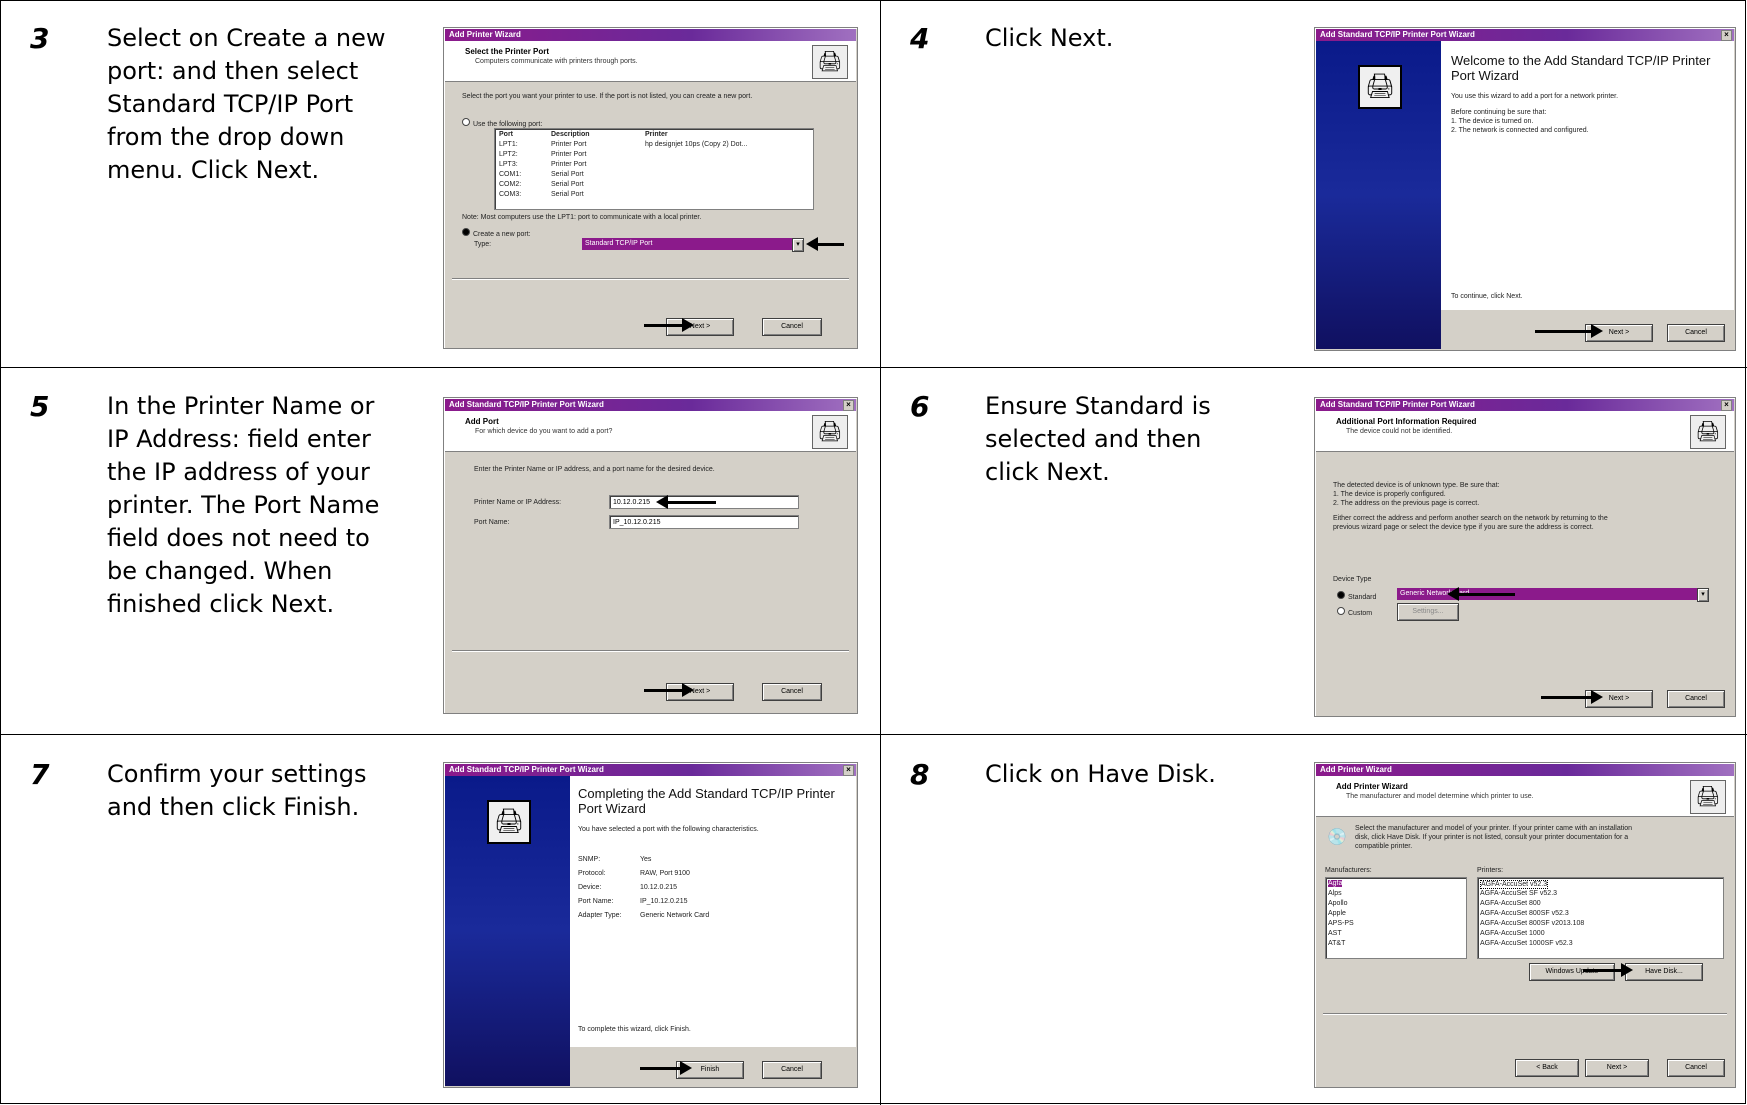 This screenshot has width=1747, height=1105. I want to click on list-item: Agfa, so click(1335, 883).